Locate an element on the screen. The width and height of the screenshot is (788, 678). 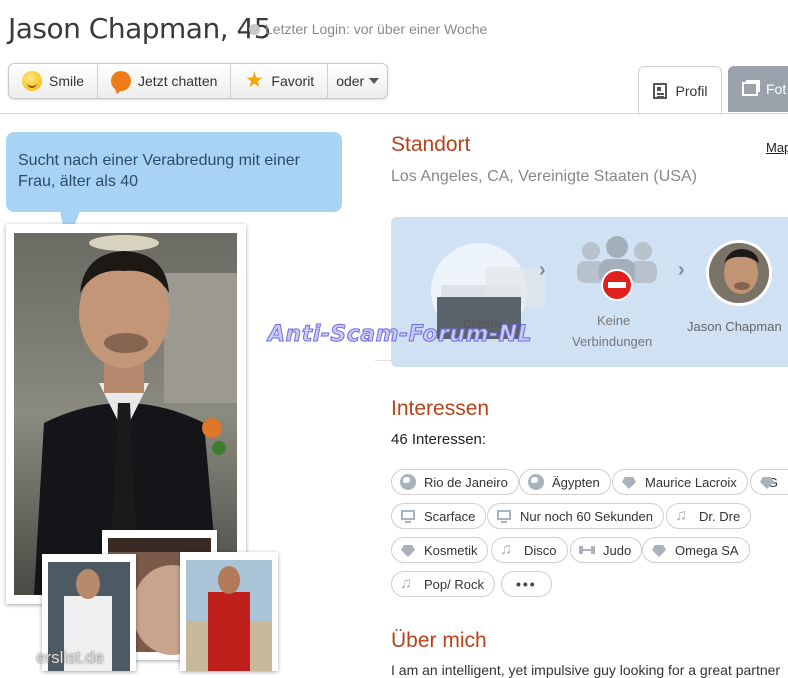
interest-chip: ♫ Pop/ Rock is located at coordinates (443, 584).